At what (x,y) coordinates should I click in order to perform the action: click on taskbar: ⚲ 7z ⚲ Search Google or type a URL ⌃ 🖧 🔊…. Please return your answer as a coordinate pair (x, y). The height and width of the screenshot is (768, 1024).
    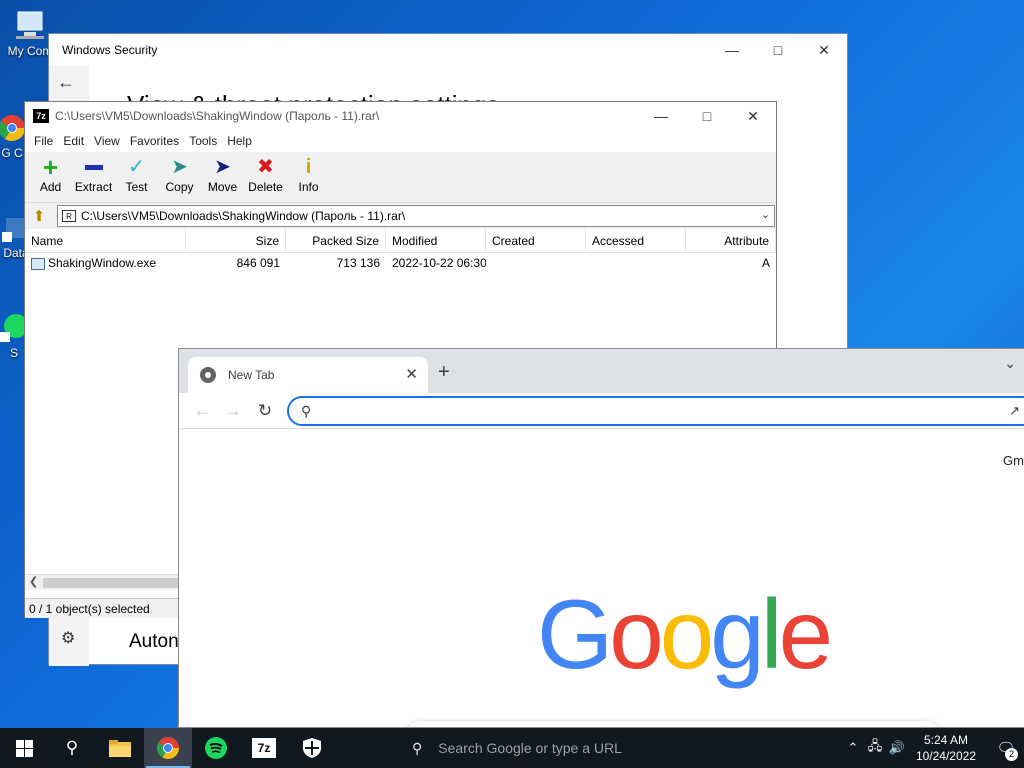
    Looking at the image, I should click on (512, 748).